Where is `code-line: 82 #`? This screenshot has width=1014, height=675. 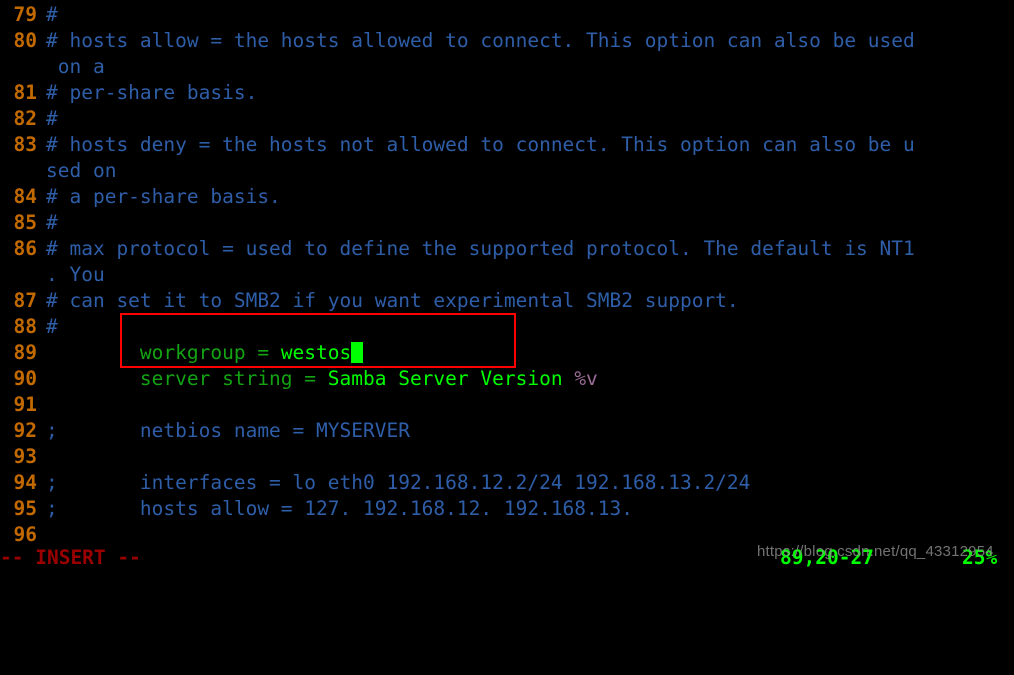 code-line: 82 # is located at coordinates (507, 119).